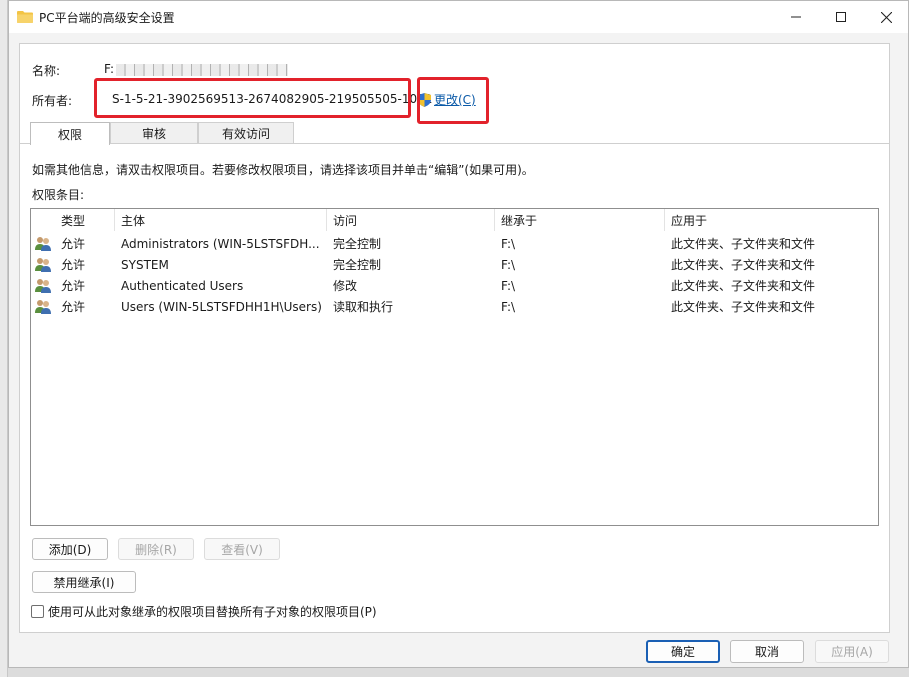  I want to click on column-principal: 主体, so click(221, 220).